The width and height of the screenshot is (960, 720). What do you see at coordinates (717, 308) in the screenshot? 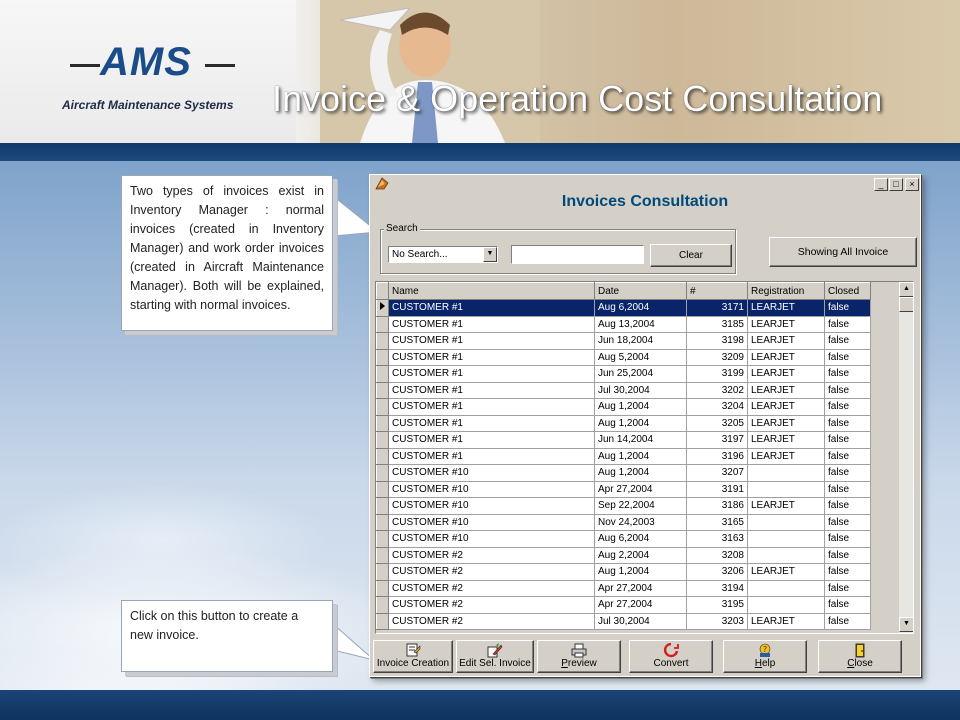
I see `table-cell: 3171` at bounding box center [717, 308].